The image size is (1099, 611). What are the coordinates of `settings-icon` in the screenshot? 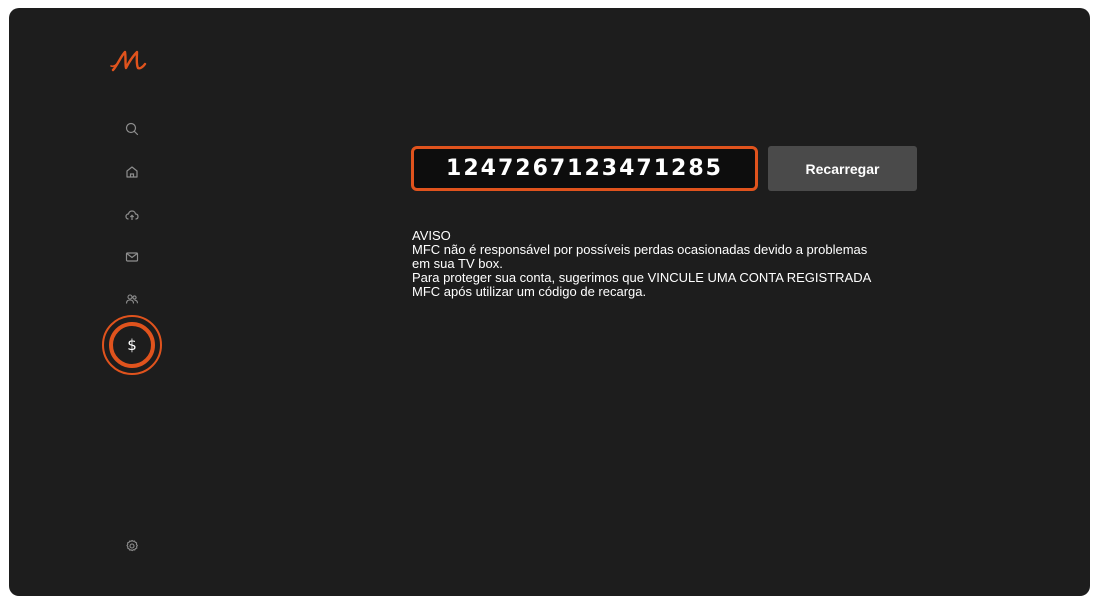 It's located at (132, 546).